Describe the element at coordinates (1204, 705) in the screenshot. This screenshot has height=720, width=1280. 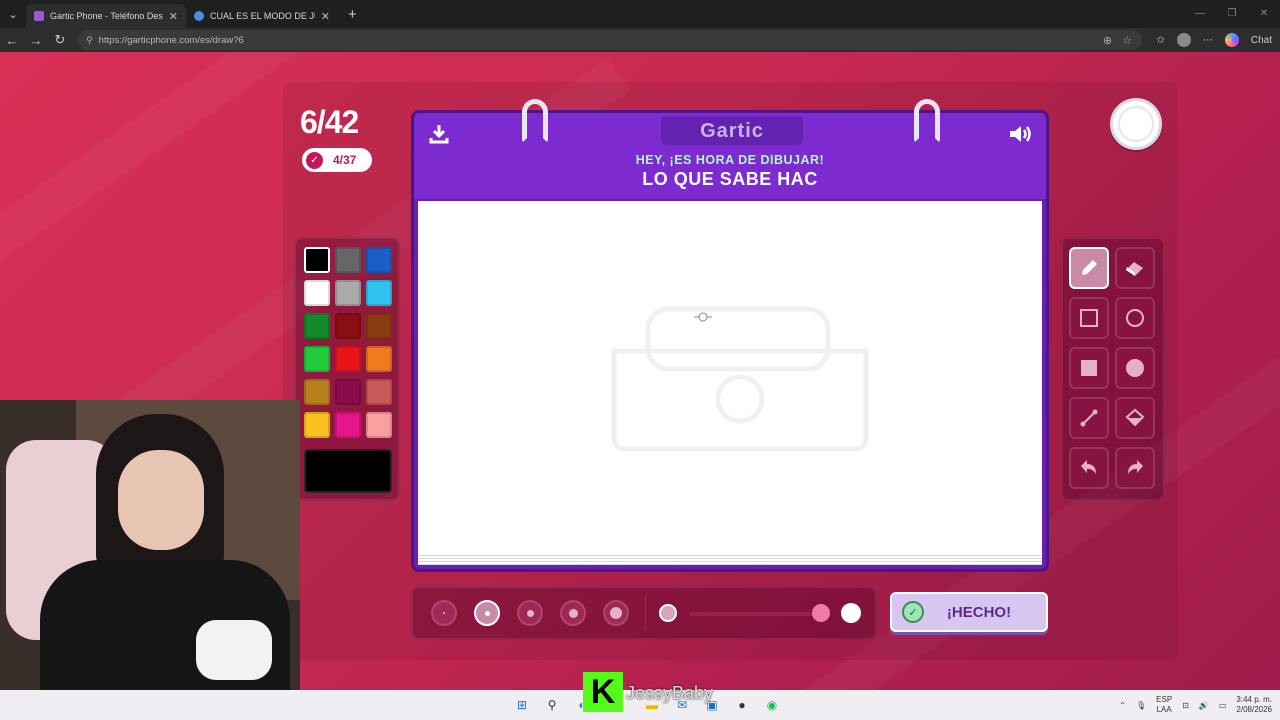
I see `volume-icon: 🔊` at that location.